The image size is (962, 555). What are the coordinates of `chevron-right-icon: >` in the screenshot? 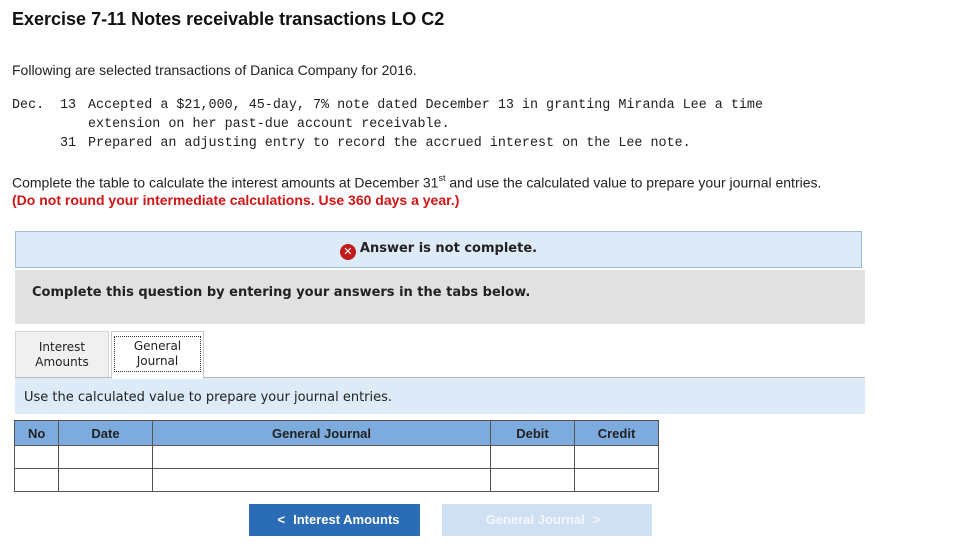 It's located at (596, 519).